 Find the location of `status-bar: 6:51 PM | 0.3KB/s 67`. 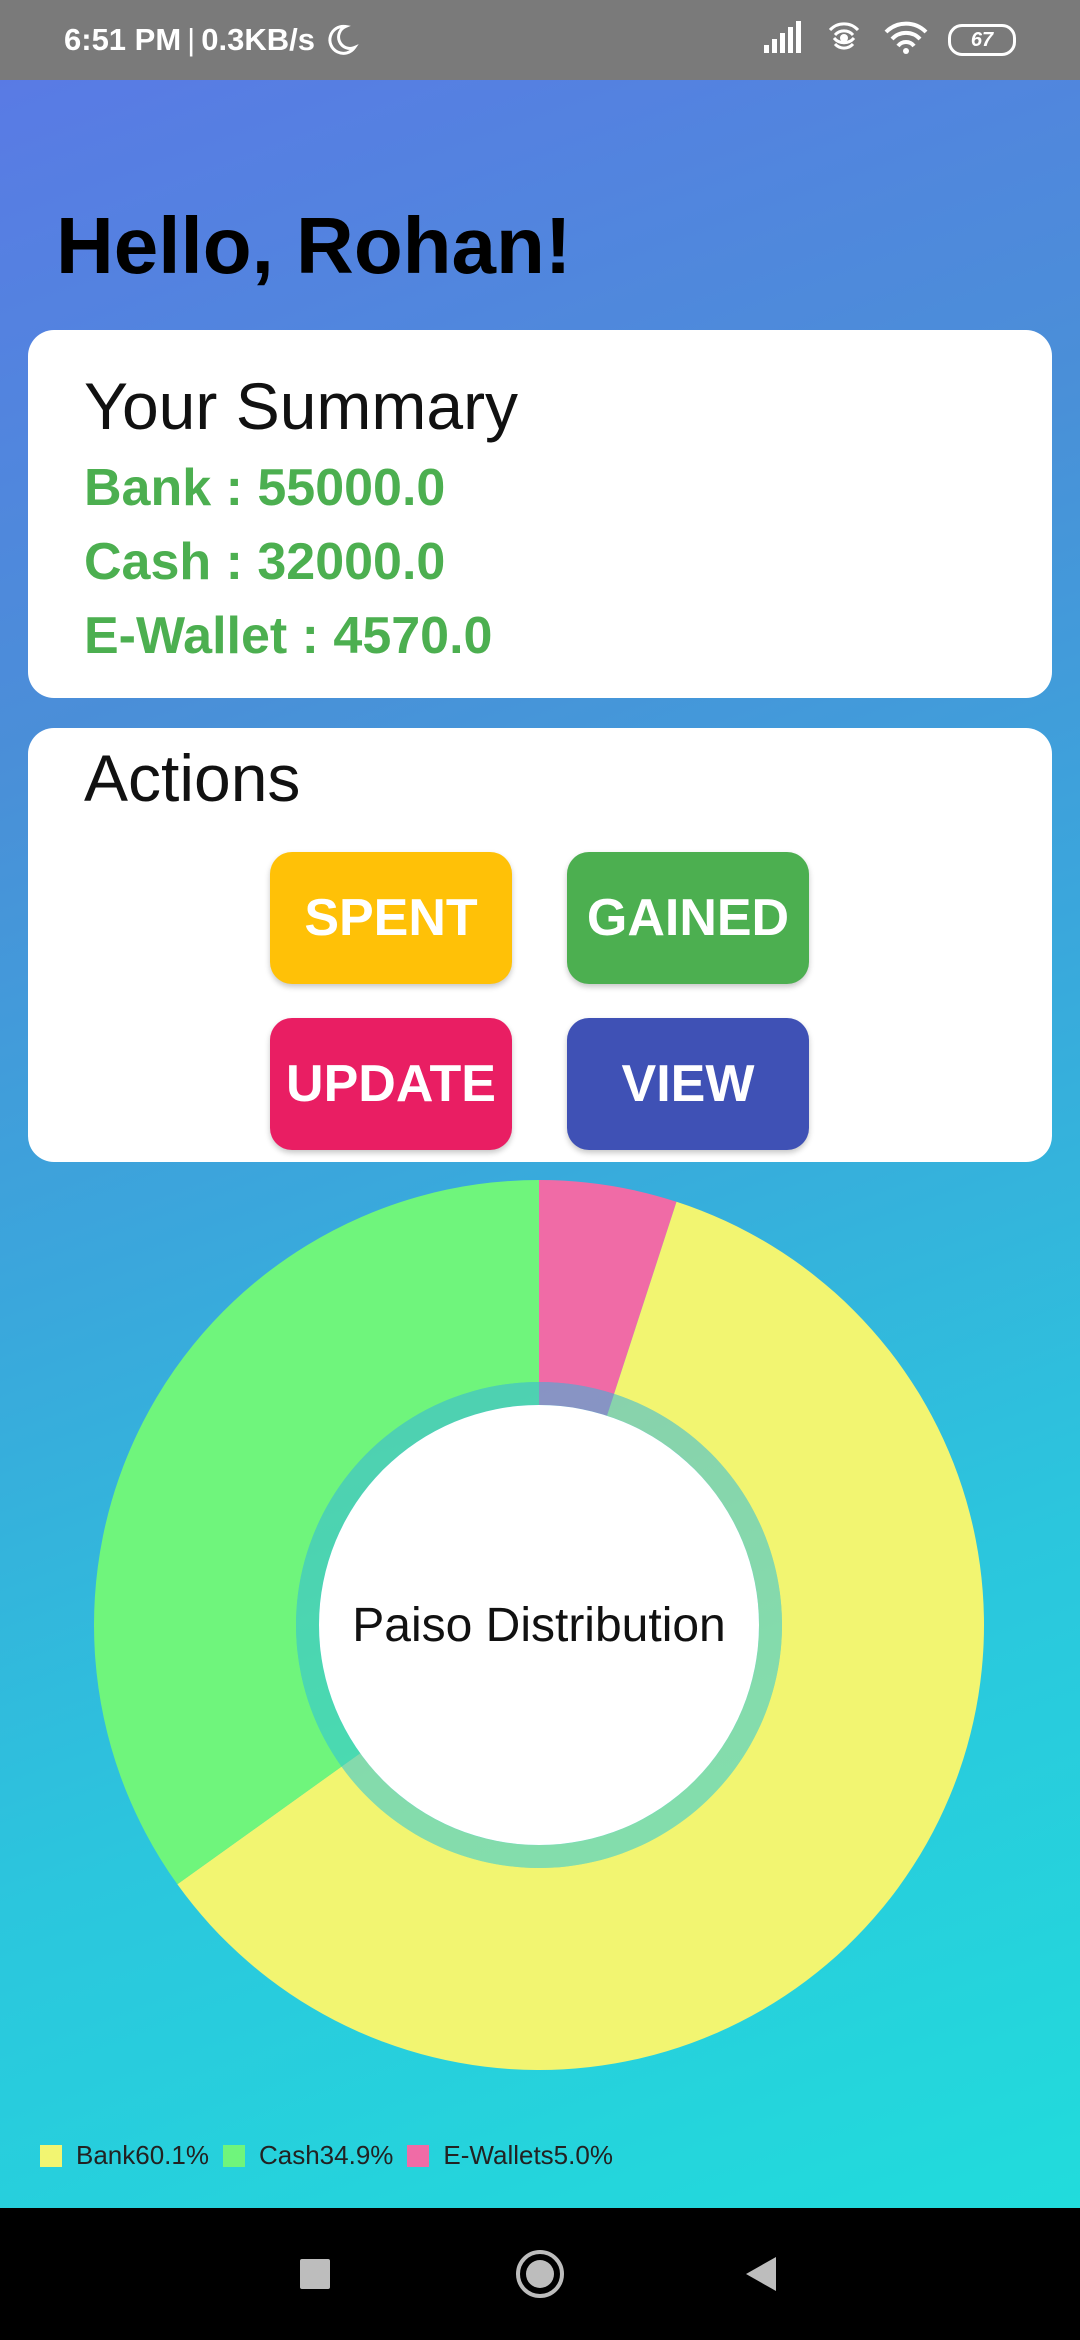

status-bar: 6:51 PM | 0.3KB/s 67 is located at coordinates (540, 40).